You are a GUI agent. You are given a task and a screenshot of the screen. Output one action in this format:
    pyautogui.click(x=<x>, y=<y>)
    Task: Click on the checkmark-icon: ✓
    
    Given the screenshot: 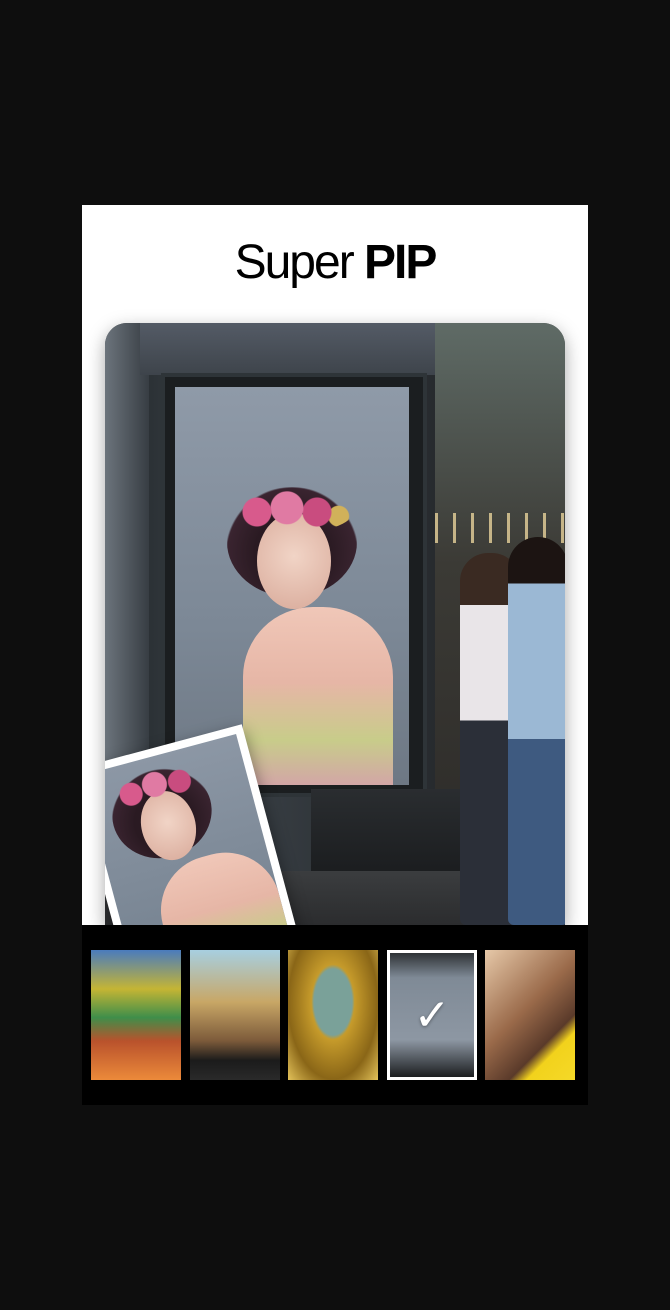 What is the action you would take?
    pyautogui.click(x=432, y=1015)
    